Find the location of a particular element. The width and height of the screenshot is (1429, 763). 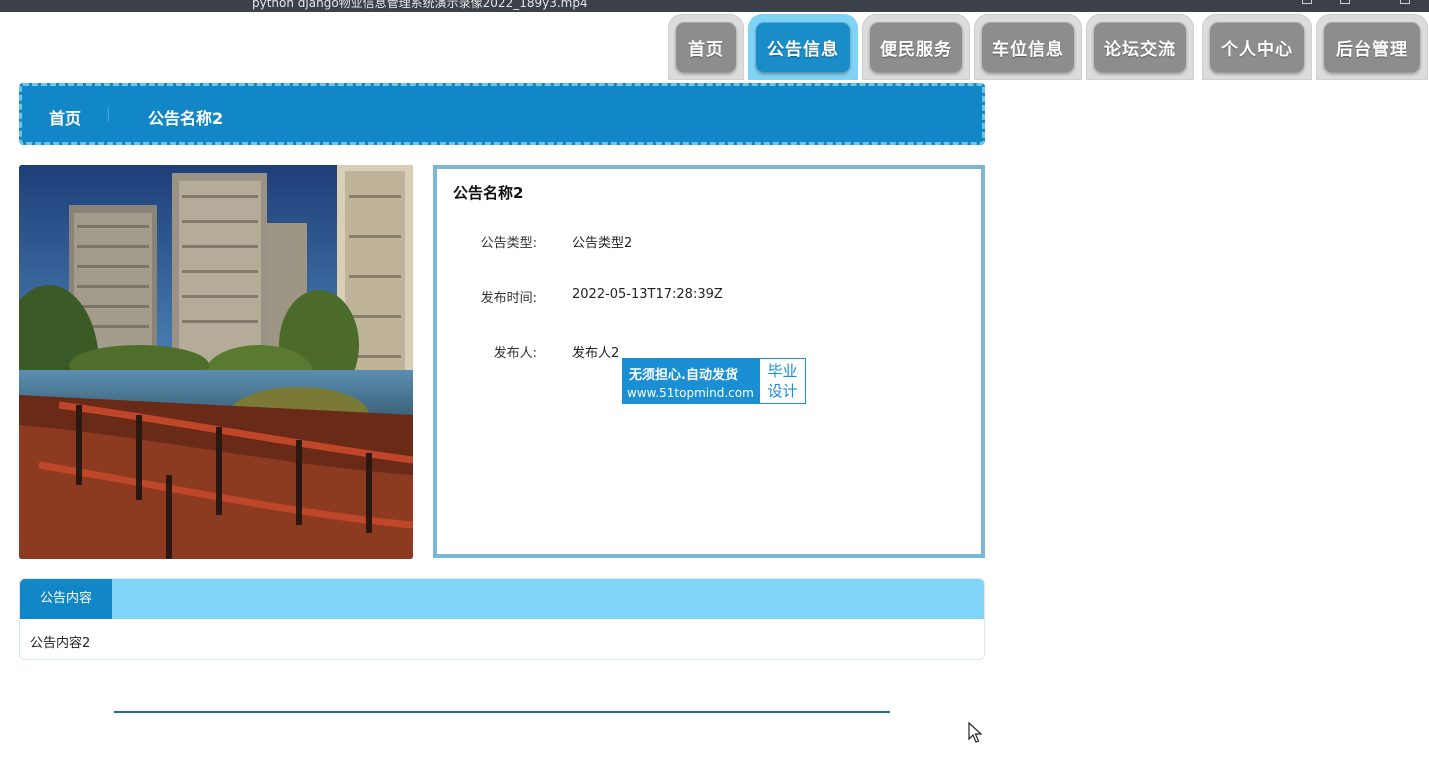

top-navigation: 首页 公告信息 便民服务 车位信息 论坛交流 个人中心 后台管理 is located at coordinates (714, 47).